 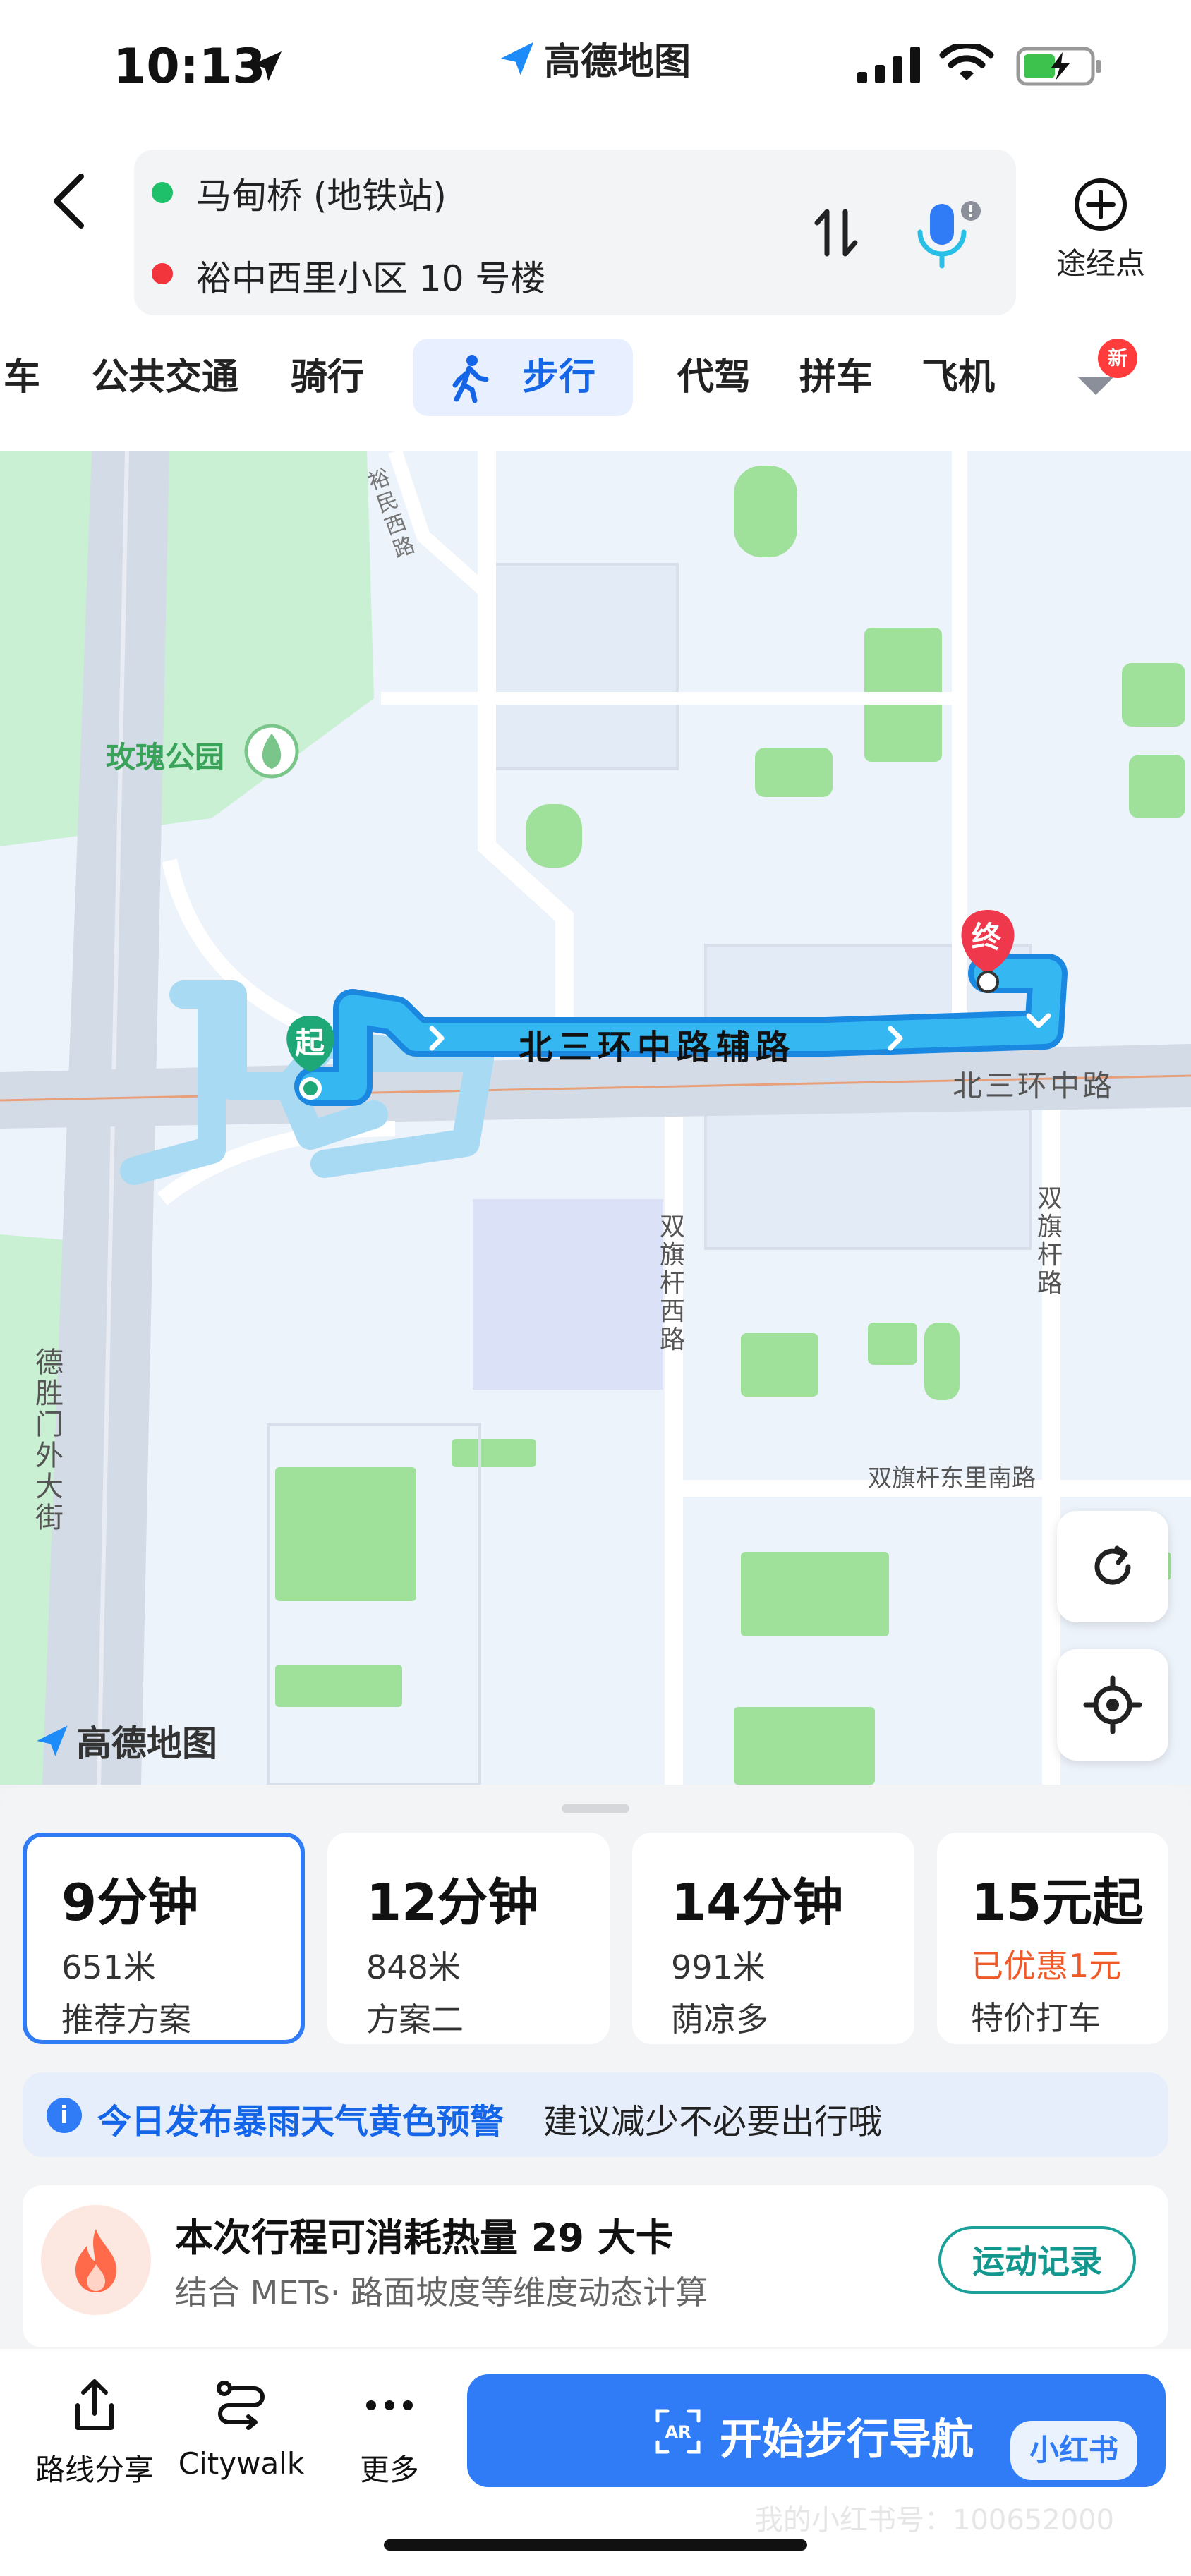 What do you see at coordinates (163, 273) in the screenshot?
I see `destination-dot-icon` at bounding box center [163, 273].